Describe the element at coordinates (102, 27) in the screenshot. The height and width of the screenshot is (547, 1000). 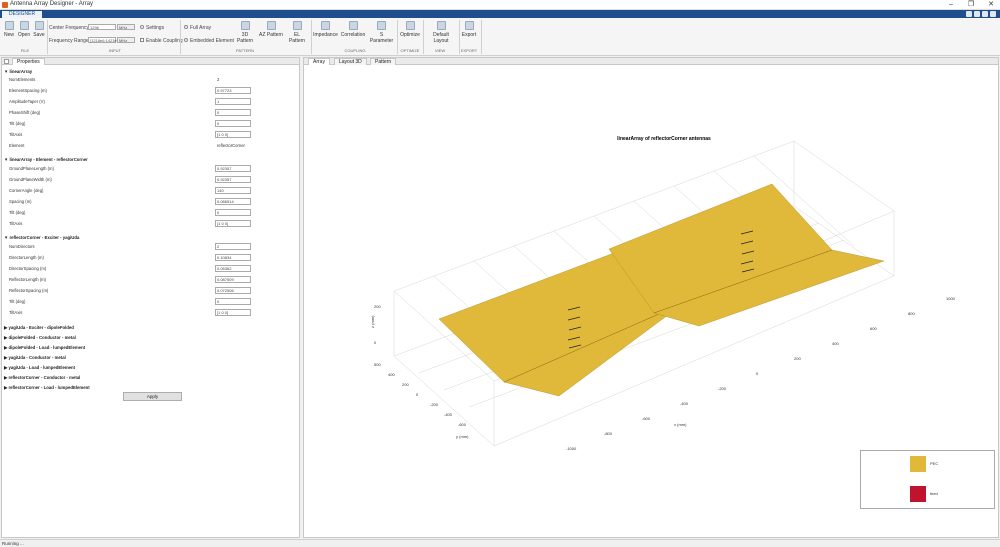
I see `center-frequency-input: 1296` at that location.